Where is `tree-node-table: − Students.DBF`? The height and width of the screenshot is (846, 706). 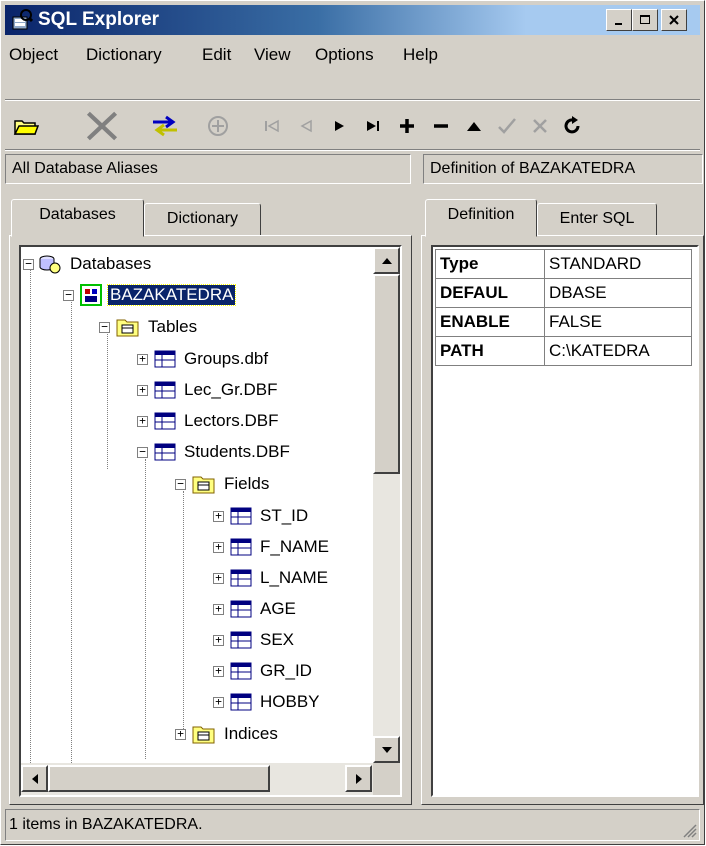 tree-node-table: − Students.DBF is located at coordinates (214, 452).